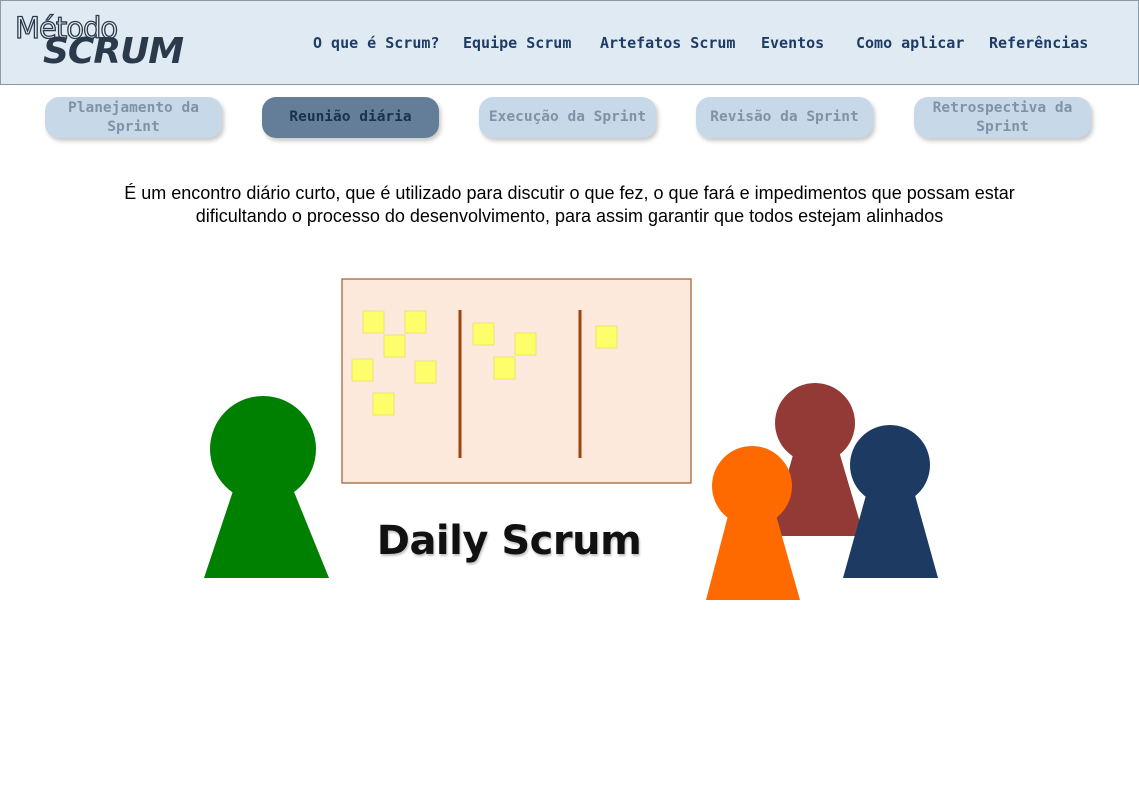  I want to click on person-red, so click(817, 459).